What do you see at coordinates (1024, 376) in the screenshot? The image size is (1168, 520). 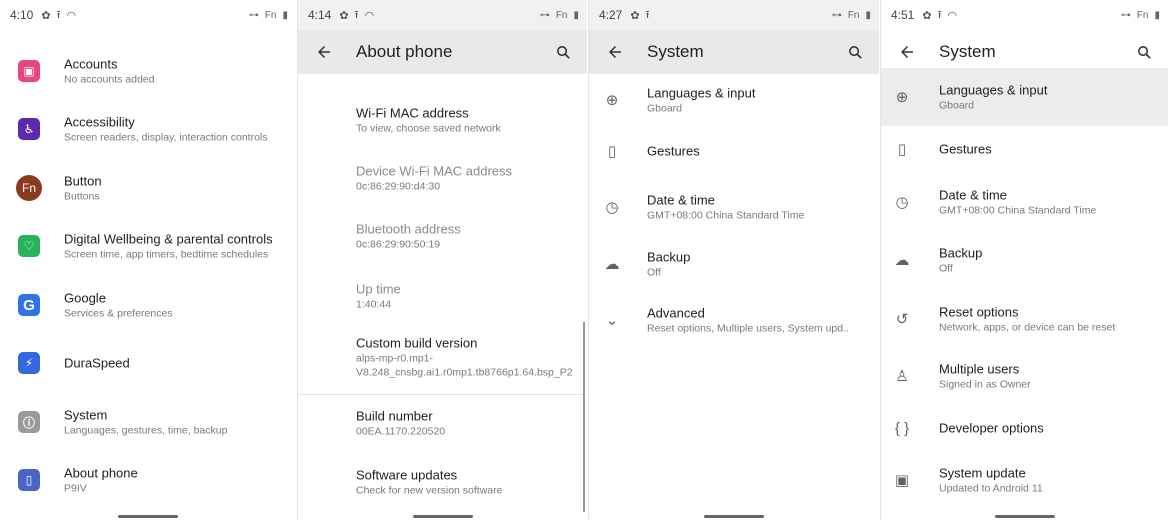 I see `system-item-multiple-users: ♙ Multiple users Signed in as Owner` at bounding box center [1024, 376].